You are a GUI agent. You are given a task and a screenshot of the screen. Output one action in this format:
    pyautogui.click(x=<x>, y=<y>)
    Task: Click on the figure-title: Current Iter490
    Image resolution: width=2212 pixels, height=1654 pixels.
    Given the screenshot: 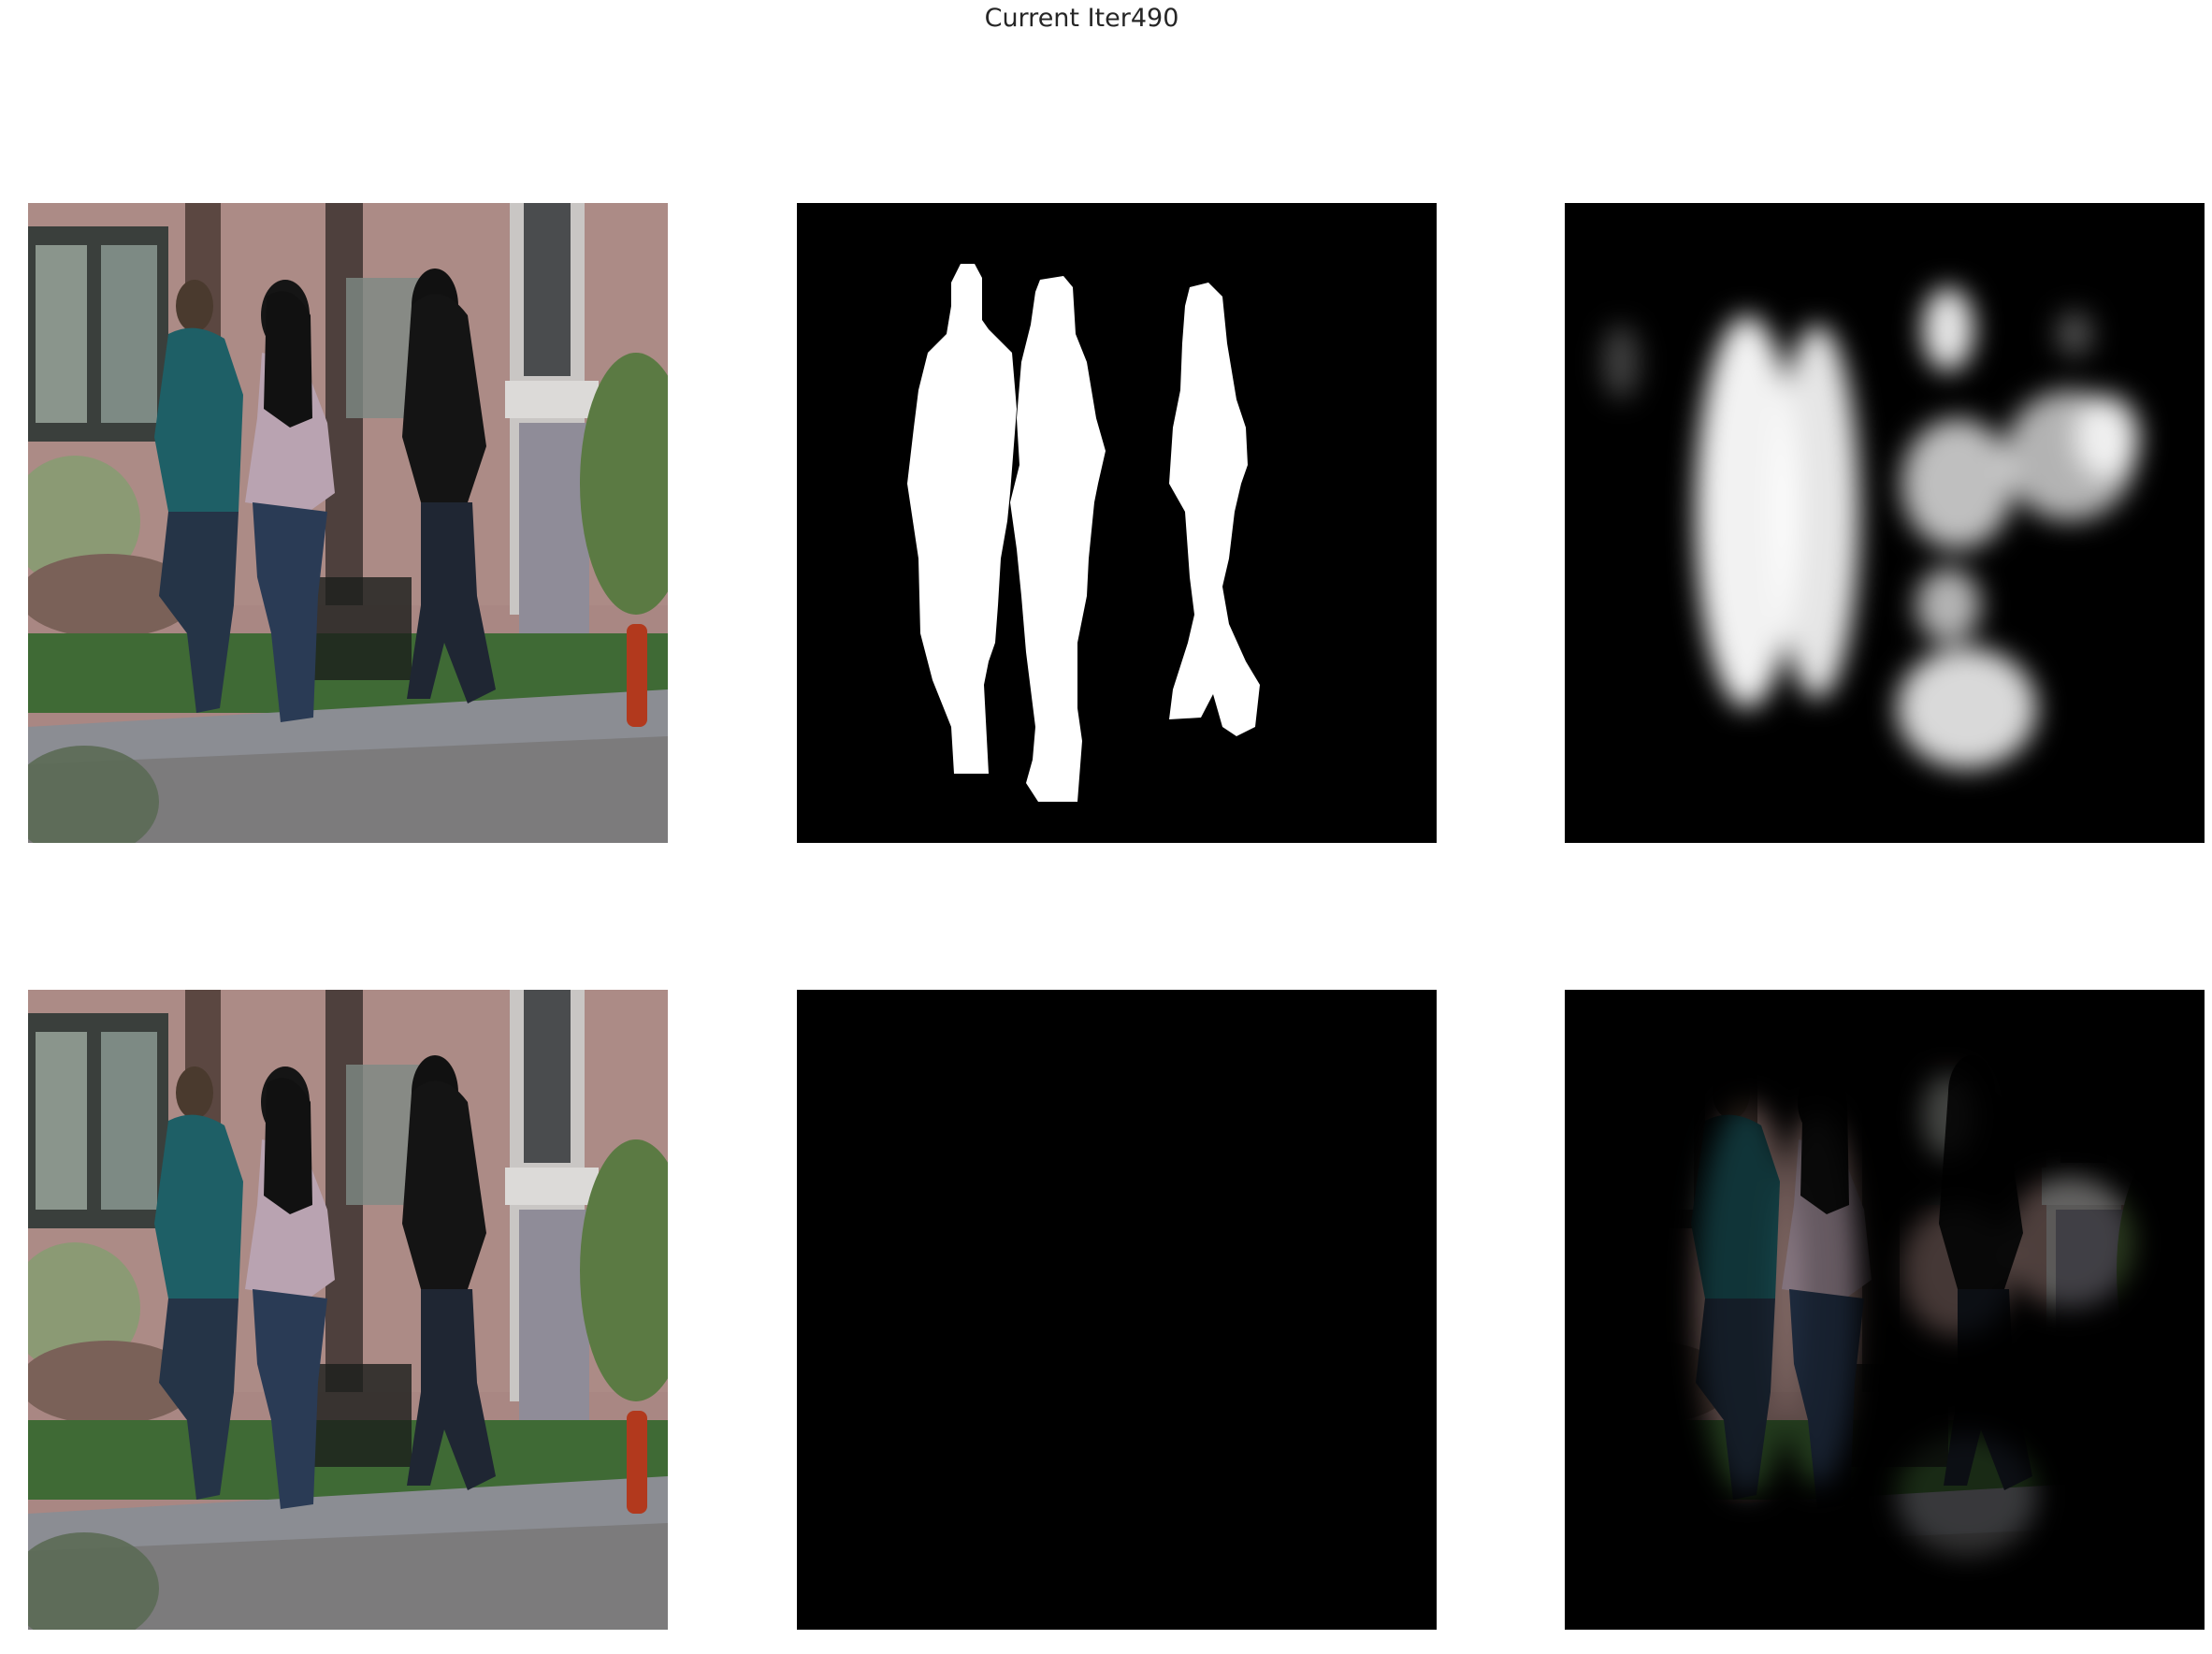 What is the action you would take?
    pyautogui.click(x=1082, y=18)
    